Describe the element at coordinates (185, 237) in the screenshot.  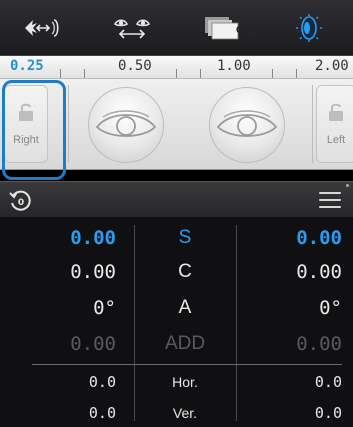
I see `sphere-label: S` at that location.